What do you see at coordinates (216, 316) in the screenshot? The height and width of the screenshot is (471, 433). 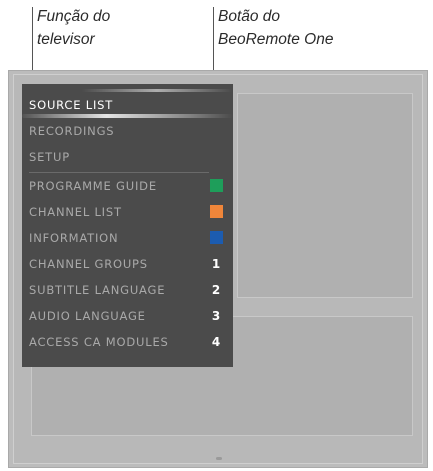 I see `menu-item-number: 3` at bounding box center [216, 316].